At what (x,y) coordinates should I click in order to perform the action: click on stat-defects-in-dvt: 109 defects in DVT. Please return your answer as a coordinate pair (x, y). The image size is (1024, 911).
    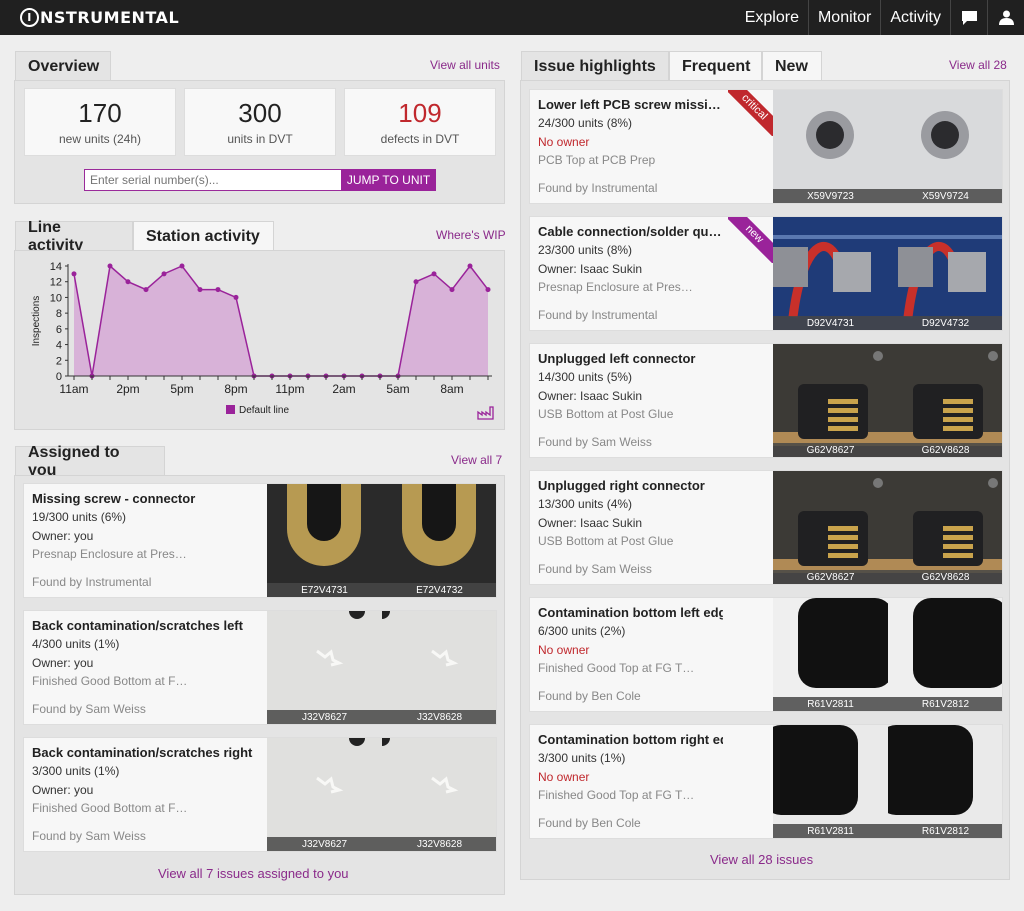
    Looking at the image, I should click on (420, 122).